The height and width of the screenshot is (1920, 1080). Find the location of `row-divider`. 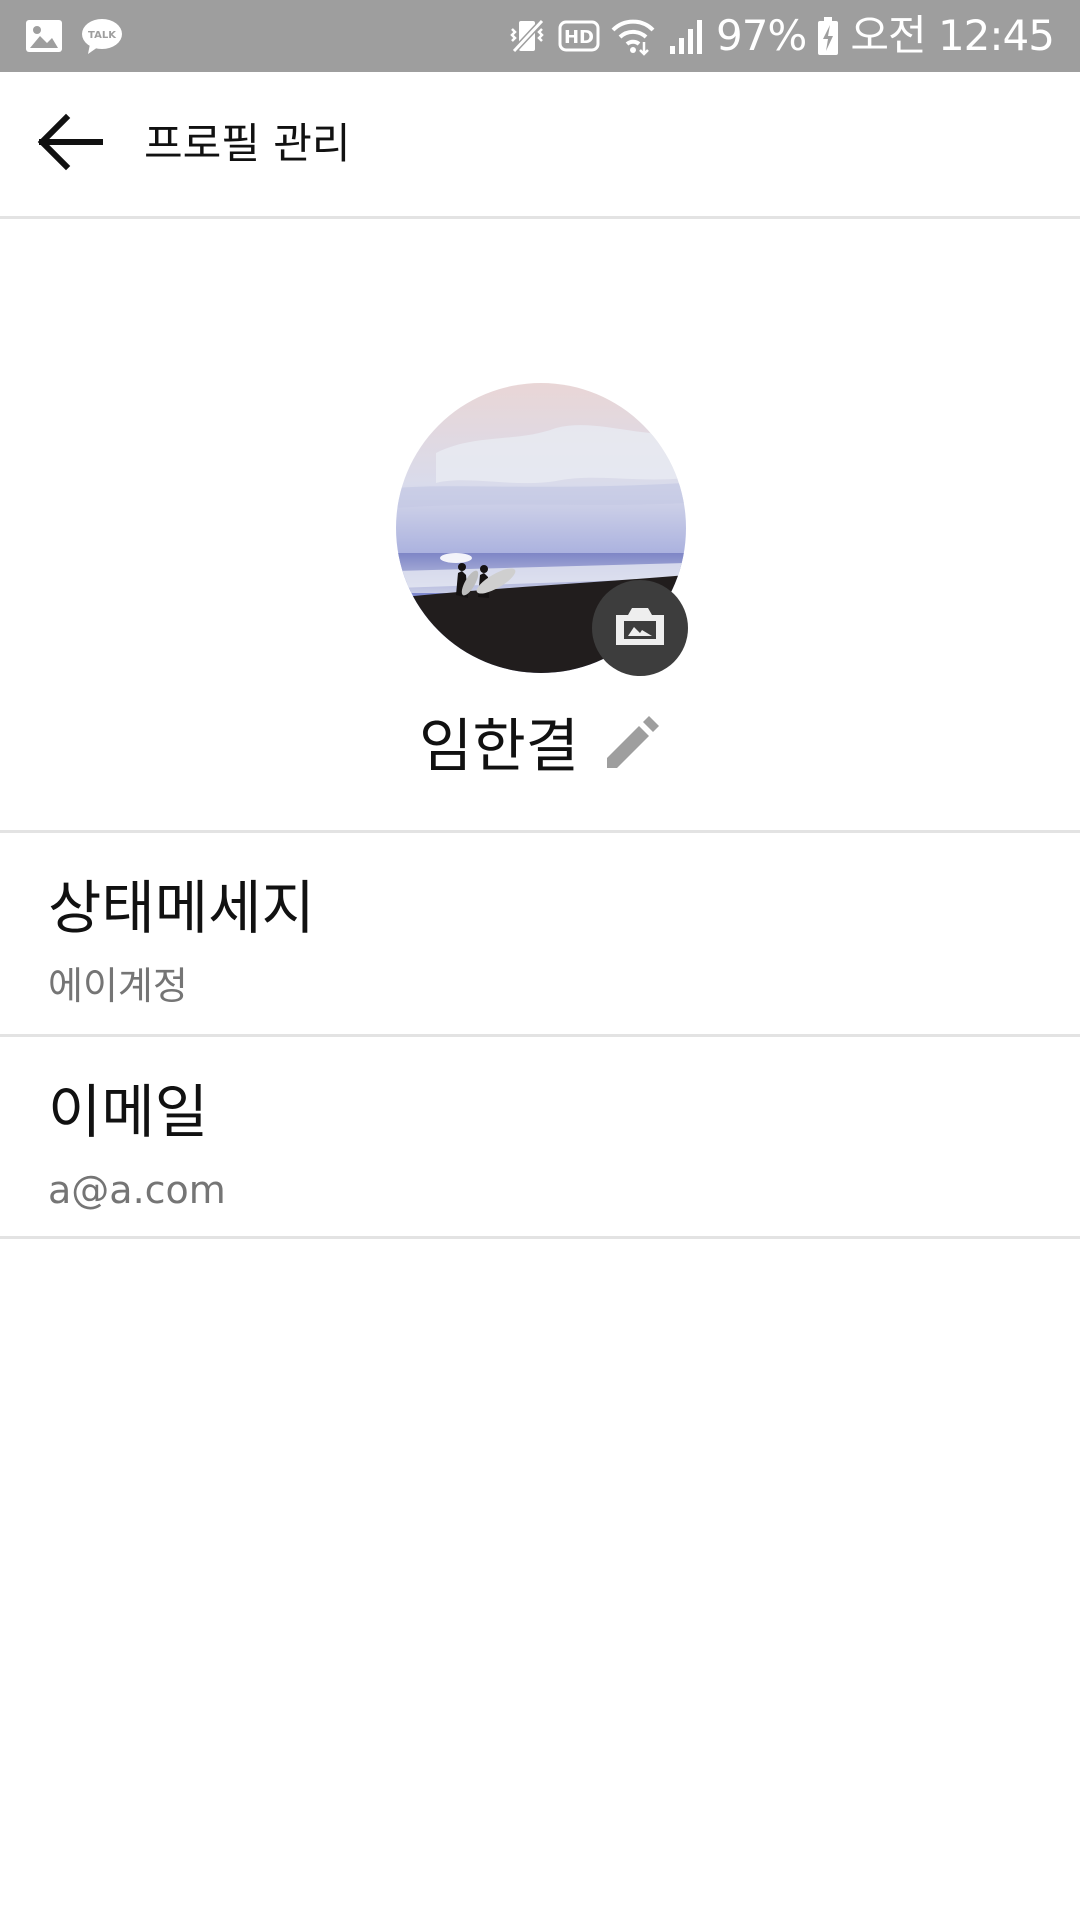

row-divider is located at coordinates (540, 1237).